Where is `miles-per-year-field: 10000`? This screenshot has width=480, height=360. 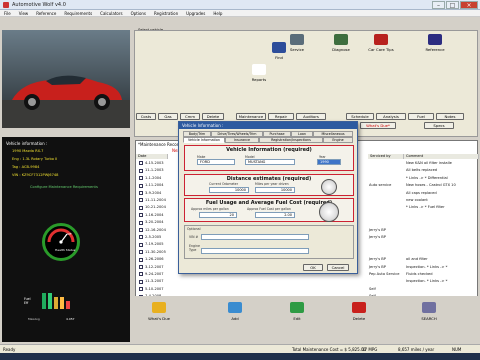
miles-per-year-field: 10000 is located at coordinates (275, 190).